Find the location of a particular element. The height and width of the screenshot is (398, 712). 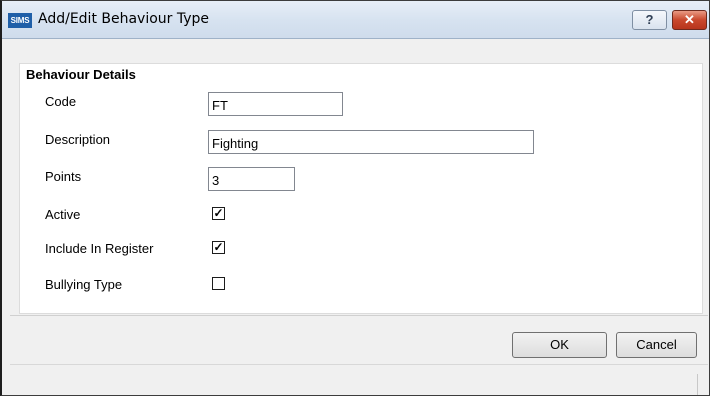

resize-grip is located at coordinates (697, 384).